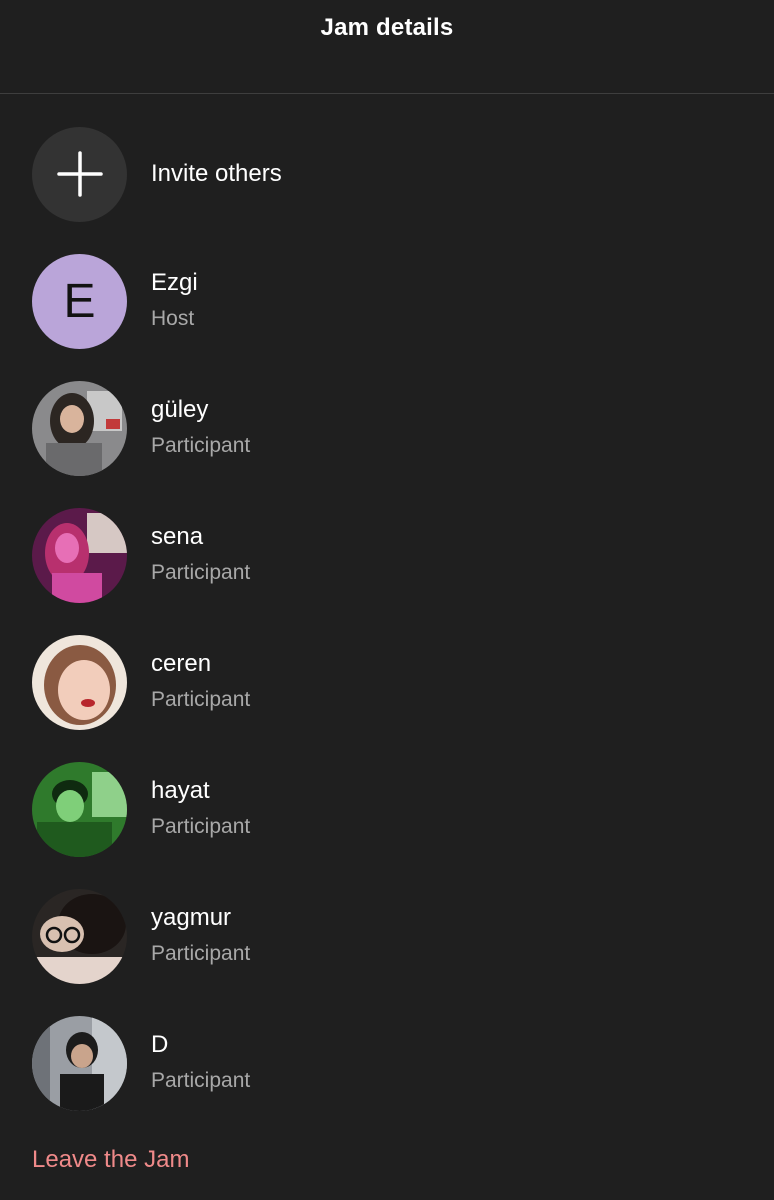  I want to click on participant-row: D Participant, so click(387, 1063).